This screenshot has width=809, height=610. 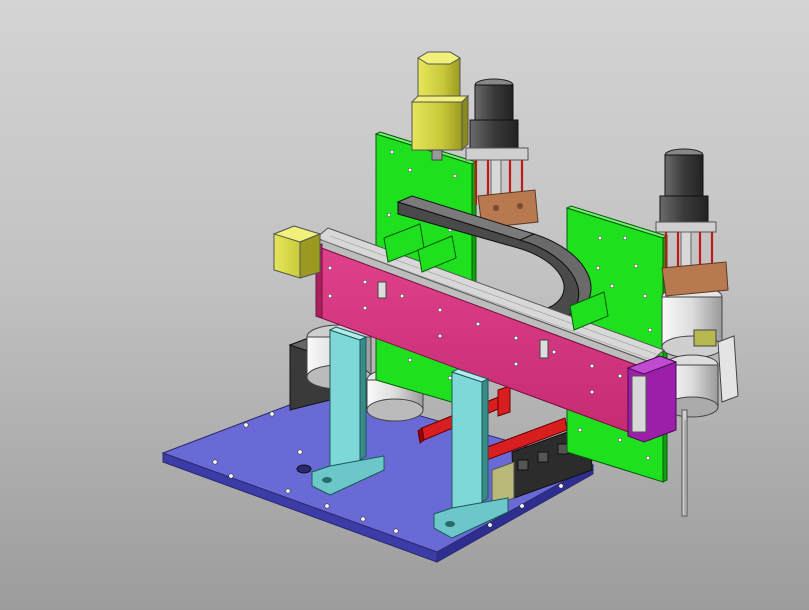 What do you see at coordinates (440, 106) in the screenshot?
I see `motor-yellow-top` at bounding box center [440, 106].